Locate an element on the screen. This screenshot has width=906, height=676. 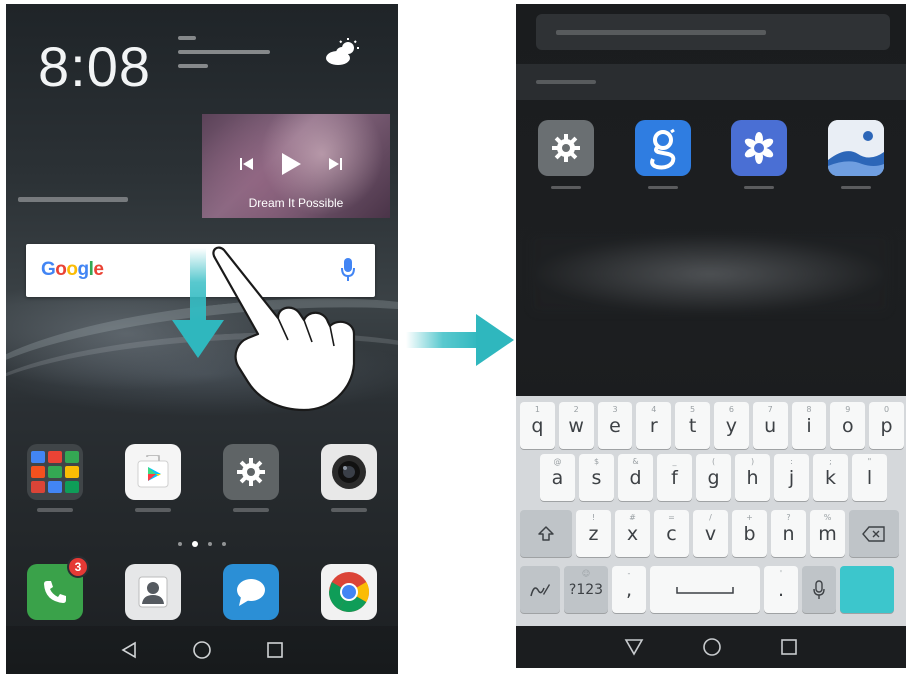
key-j: :j is located at coordinates (791, 477).